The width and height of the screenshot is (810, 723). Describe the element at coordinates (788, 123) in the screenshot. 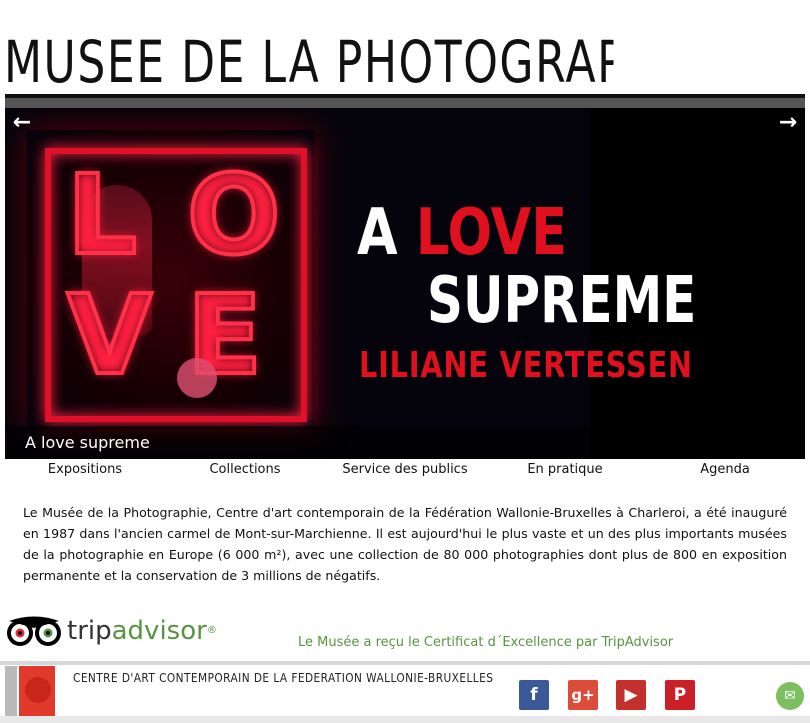

I see `slider-next-arrow-icon: →` at that location.